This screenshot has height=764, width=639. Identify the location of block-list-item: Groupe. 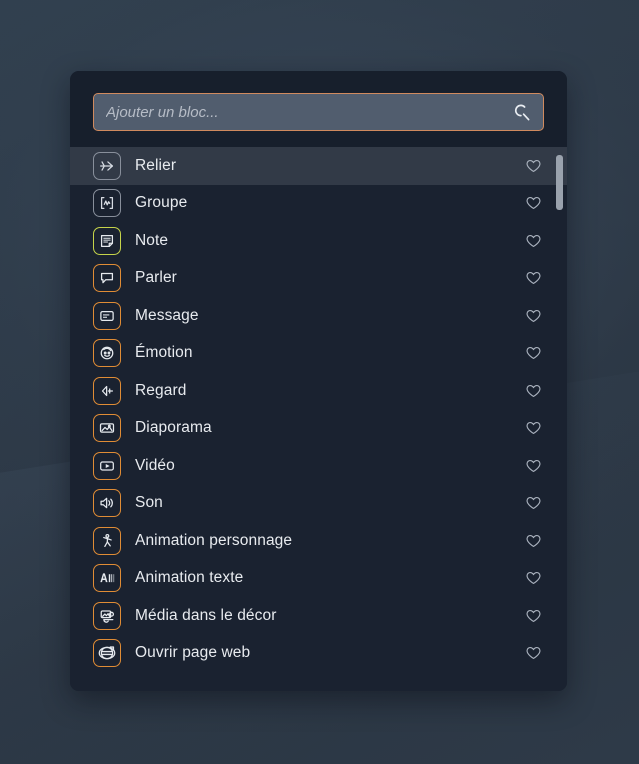
(318, 203).